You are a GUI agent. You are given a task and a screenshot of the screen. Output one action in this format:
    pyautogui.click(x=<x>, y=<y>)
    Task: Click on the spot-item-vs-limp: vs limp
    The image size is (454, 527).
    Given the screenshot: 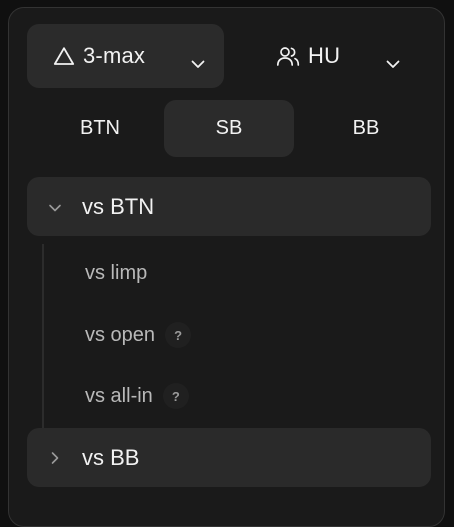 What is the action you would take?
    pyautogui.click(x=116, y=273)
    